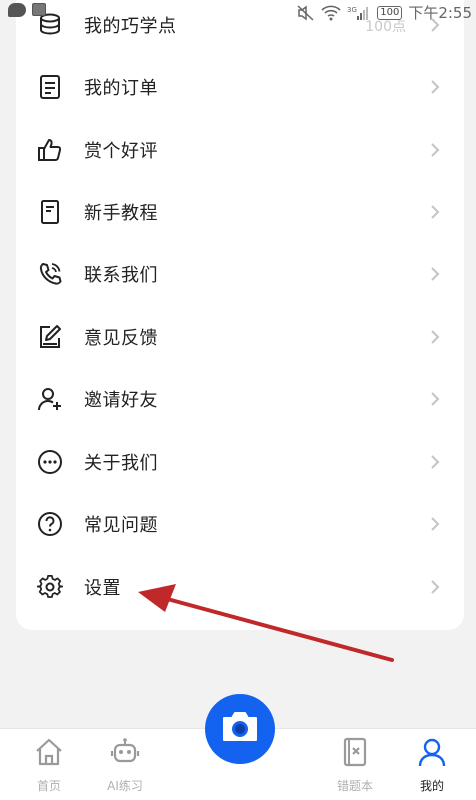 This screenshot has height=800, width=476. What do you see at coordinates (432, 752) in the screenshot?
I see `profile-icon` at bounding box center [432, 752].